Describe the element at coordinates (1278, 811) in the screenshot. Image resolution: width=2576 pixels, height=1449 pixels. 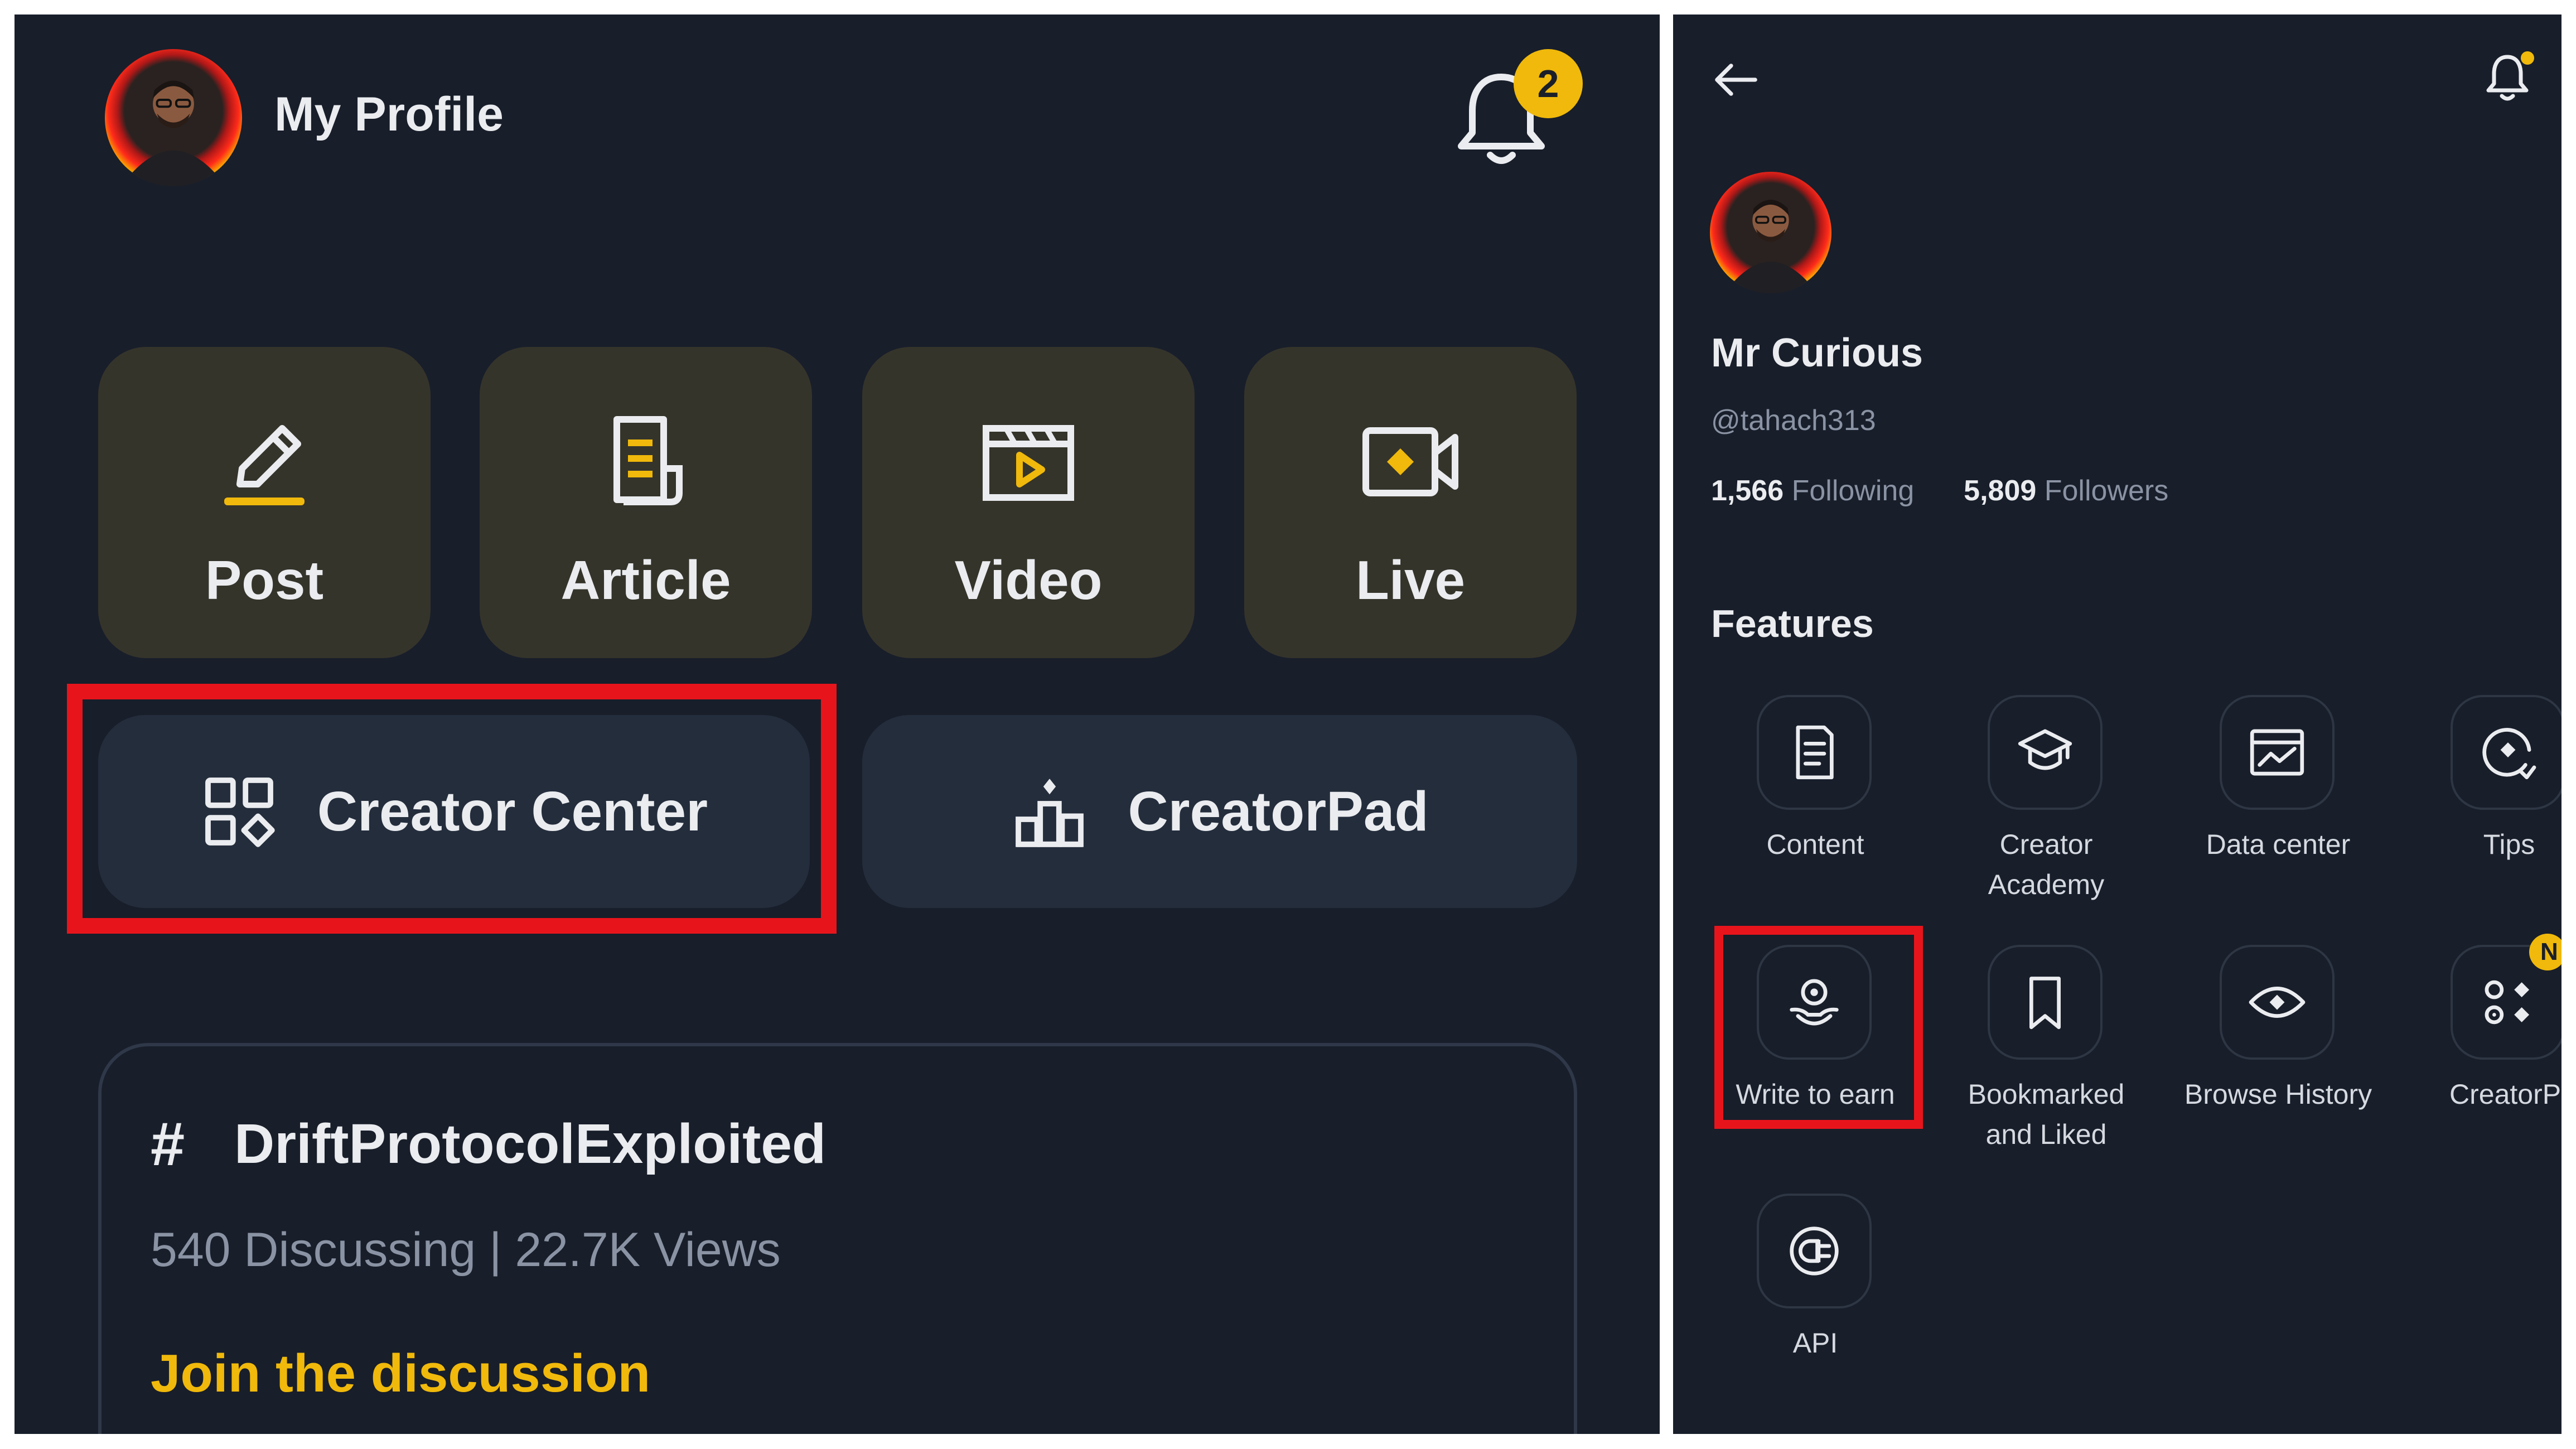
I see `creatorpad-label: CreatorPad` at that location.